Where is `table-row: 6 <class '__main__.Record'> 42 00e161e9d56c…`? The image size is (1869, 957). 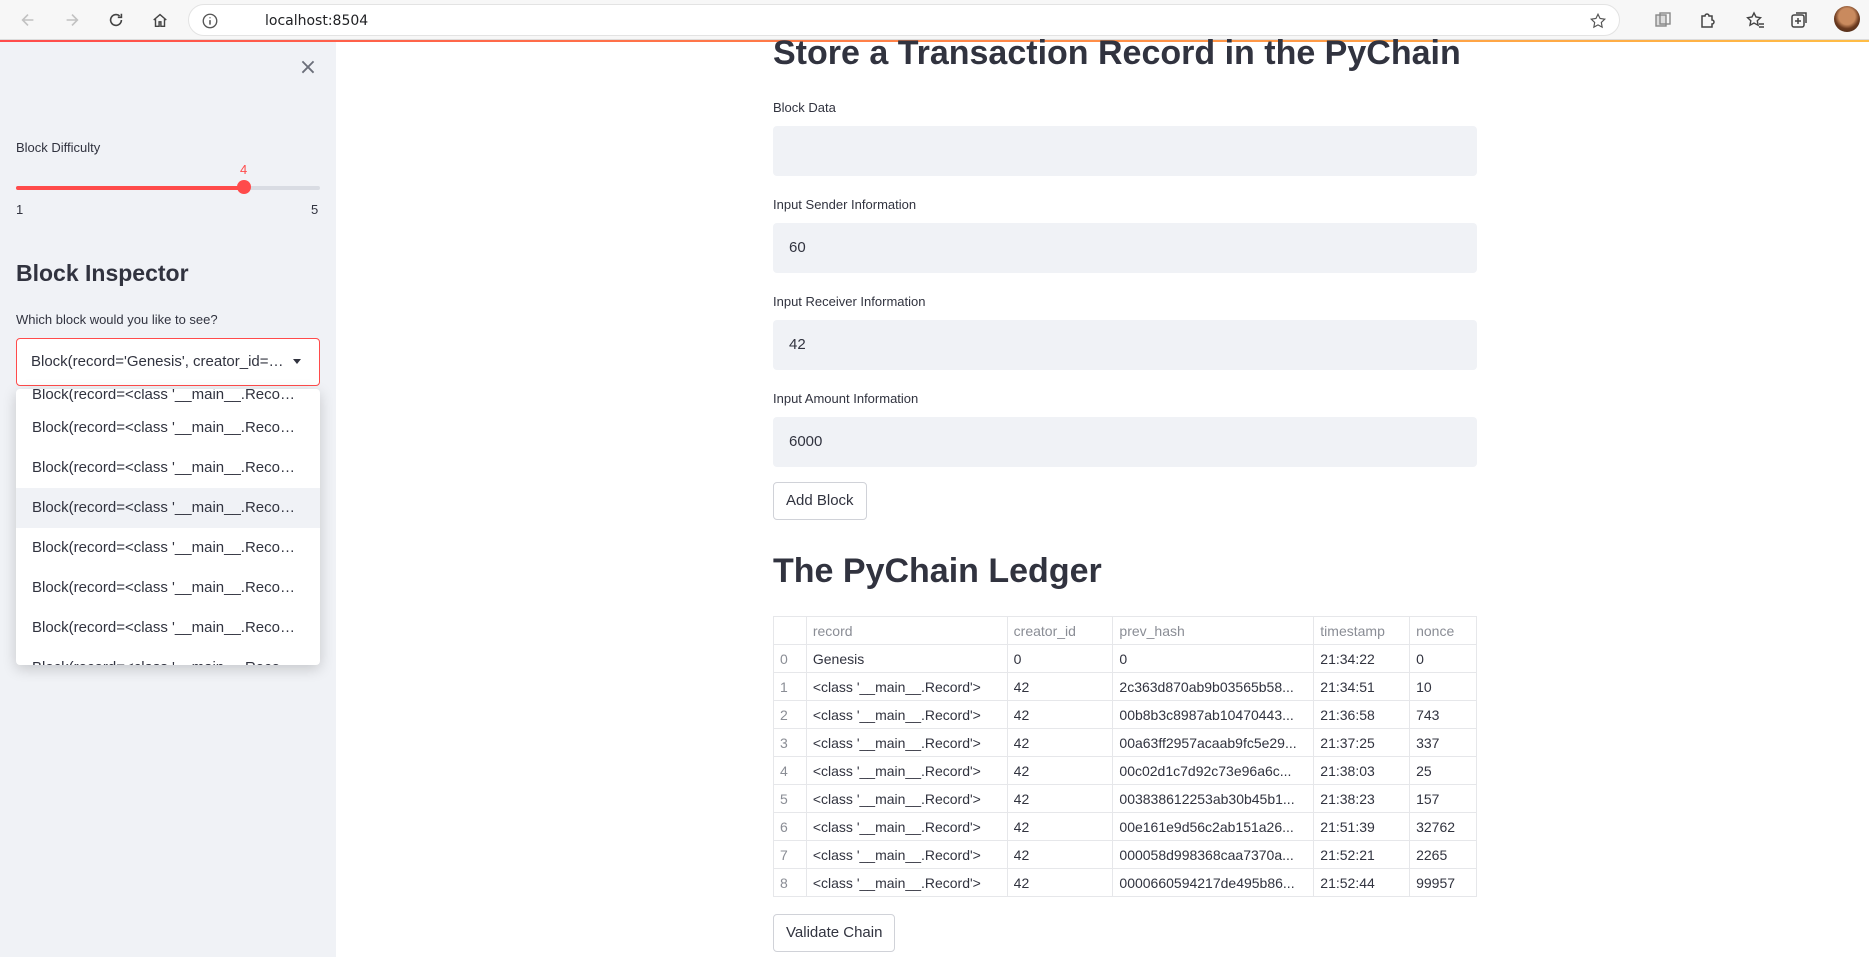
table-row: 6 <class '__main__.Record'> 42 00e161e9d56c… is located at coordinates (1125, 826).